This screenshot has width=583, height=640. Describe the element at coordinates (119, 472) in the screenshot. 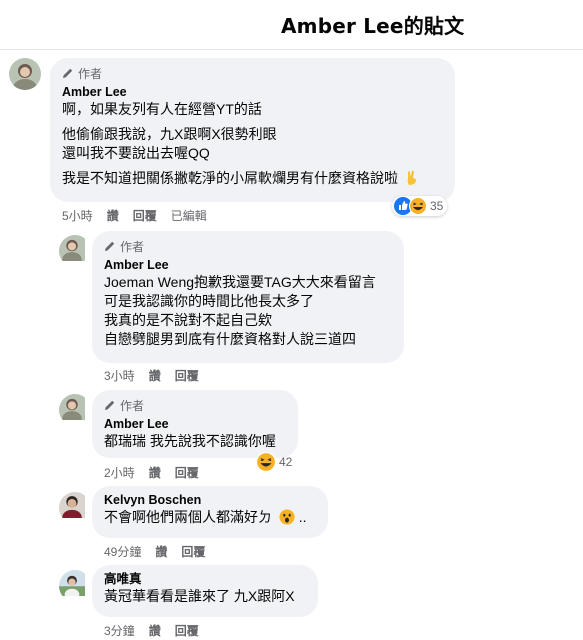

I see `comment-time: 2小時` at that location.